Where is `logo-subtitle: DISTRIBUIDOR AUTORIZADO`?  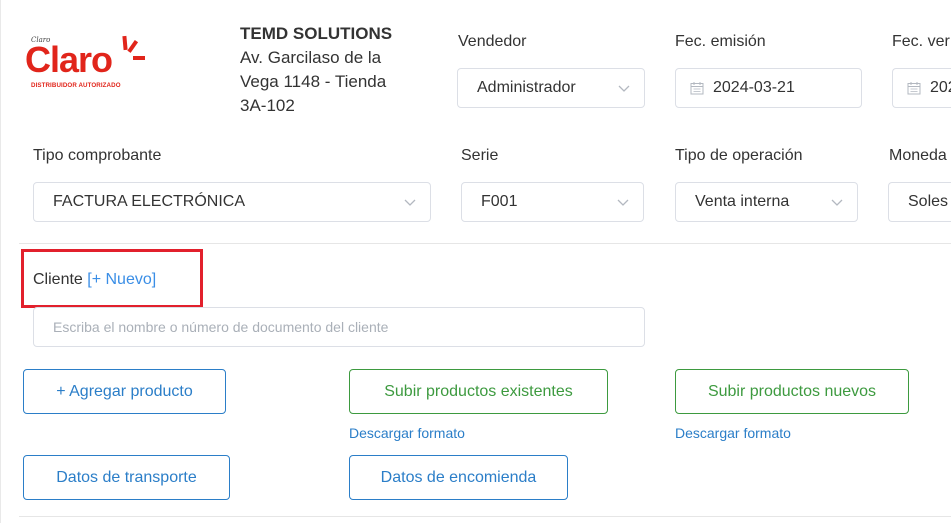
logo-subtitle: DISTRIBUIDOR AUTORIZADO is located at coordinates (76, 85).